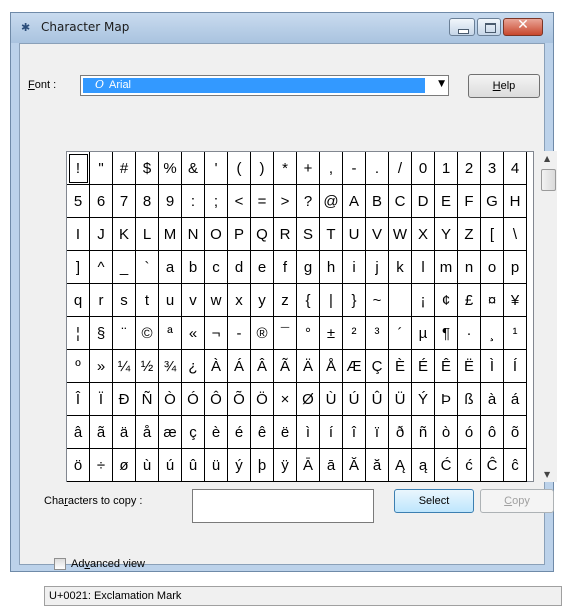 This screenshot has height=606, width=563. Describe the element at coordinates (239, 168) in the screenshot. I see `character-cell: (` at that location.